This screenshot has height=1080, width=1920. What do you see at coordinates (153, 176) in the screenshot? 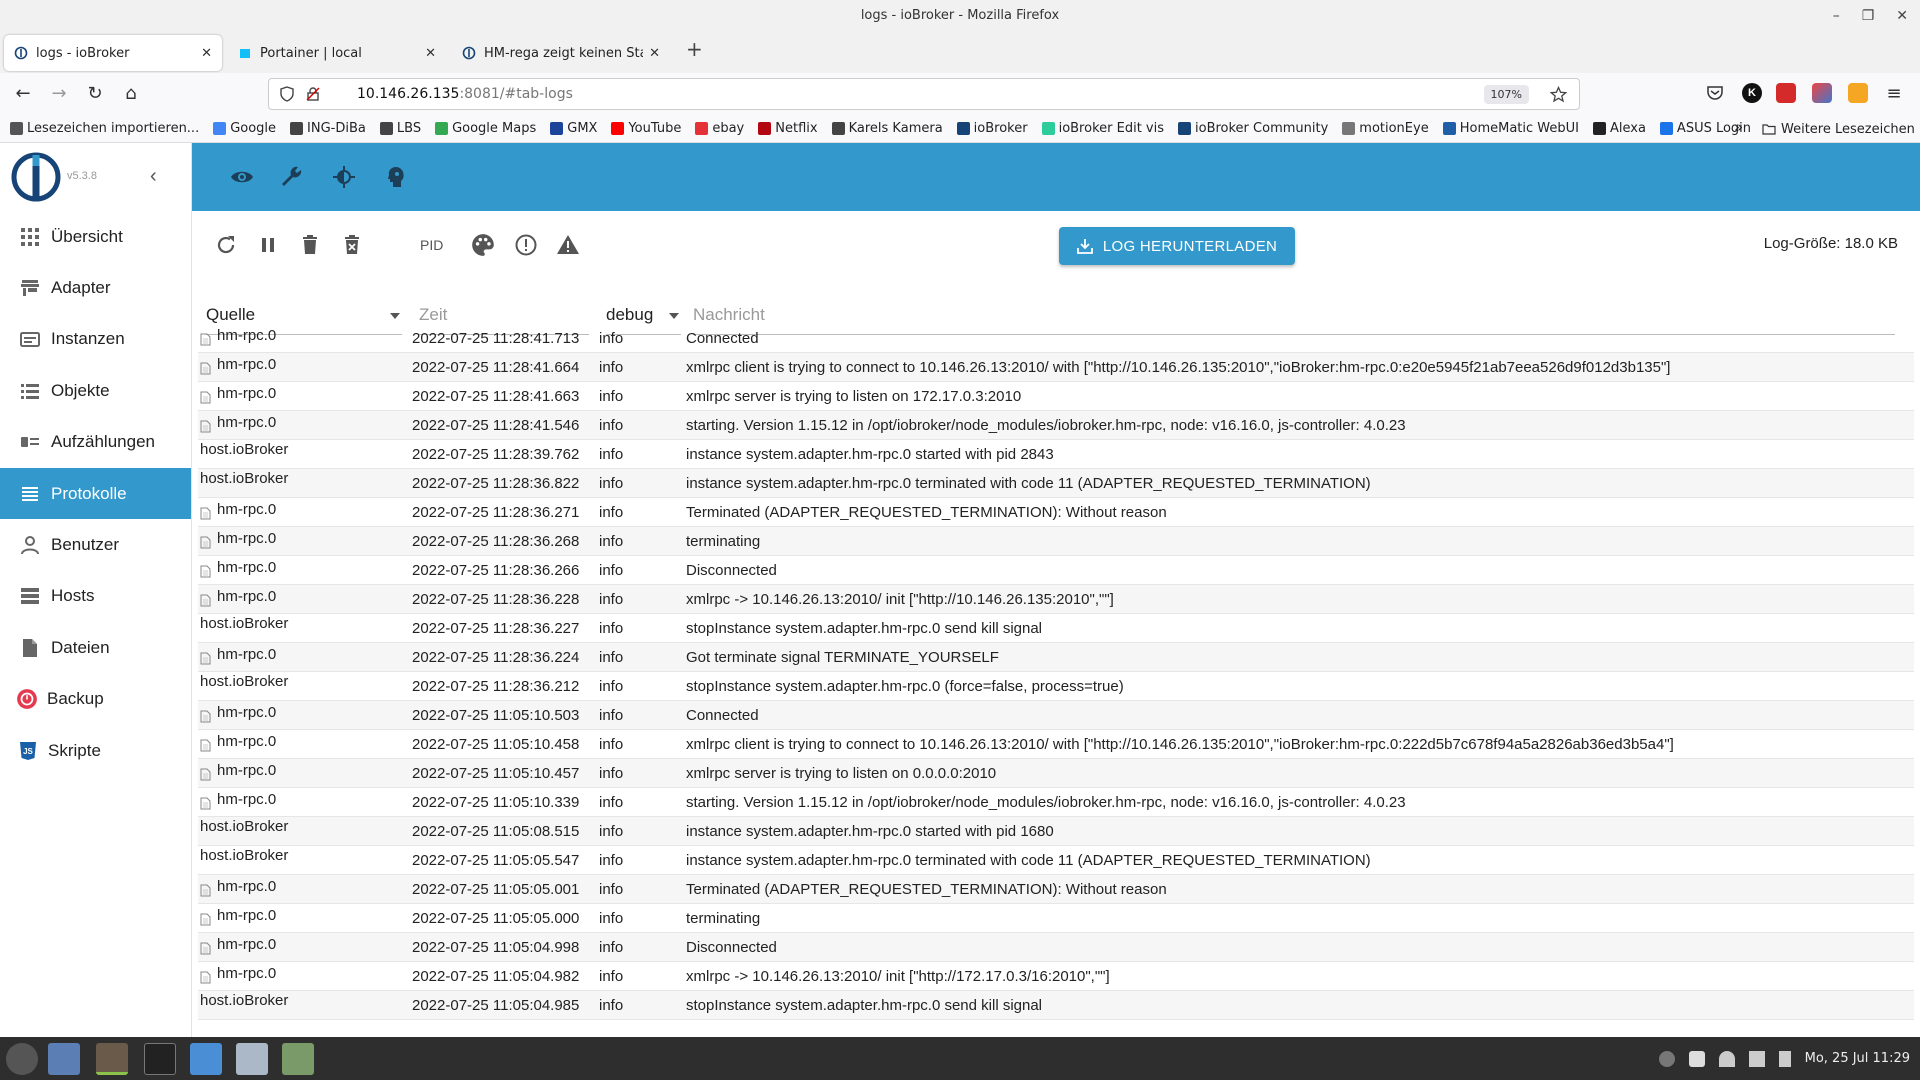
I see `collapse-sidebar-icon: ‹` at bounding box center [153, 176].